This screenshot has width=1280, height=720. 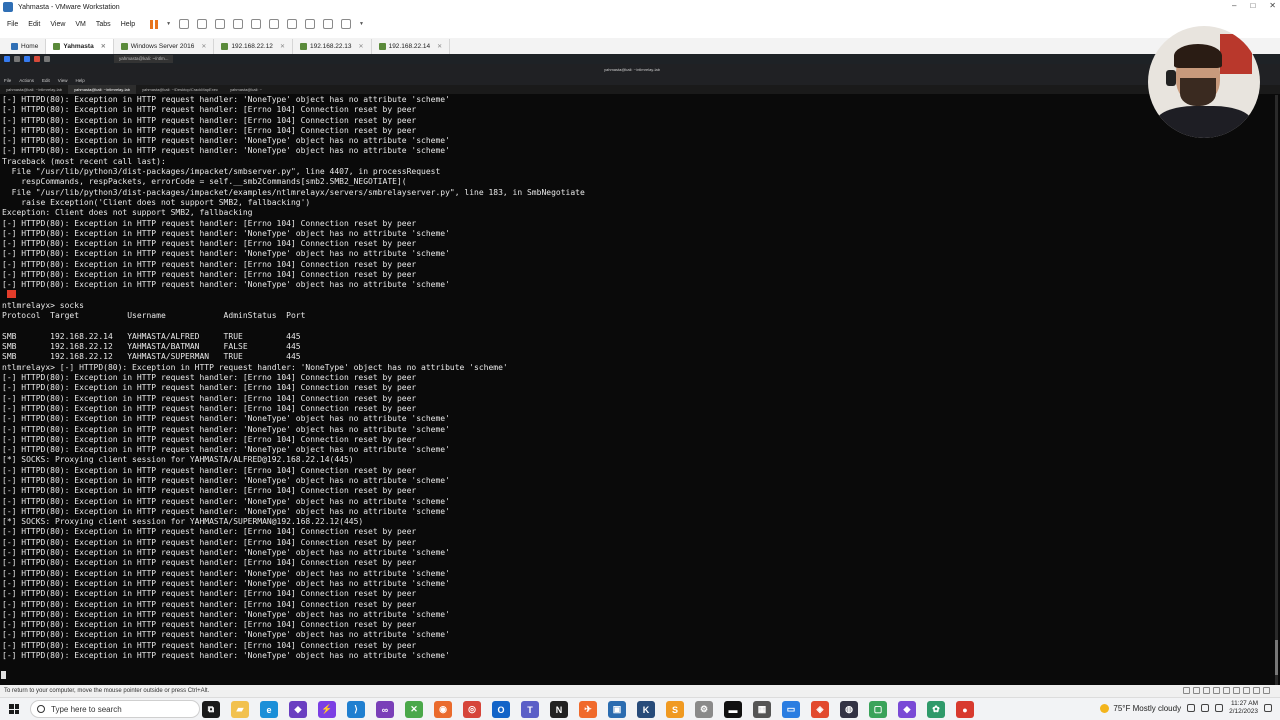 What do you see at coordinates (269, 709) in the screenshot?
I see `edge-icon: e` at bounding box center [269, 709].